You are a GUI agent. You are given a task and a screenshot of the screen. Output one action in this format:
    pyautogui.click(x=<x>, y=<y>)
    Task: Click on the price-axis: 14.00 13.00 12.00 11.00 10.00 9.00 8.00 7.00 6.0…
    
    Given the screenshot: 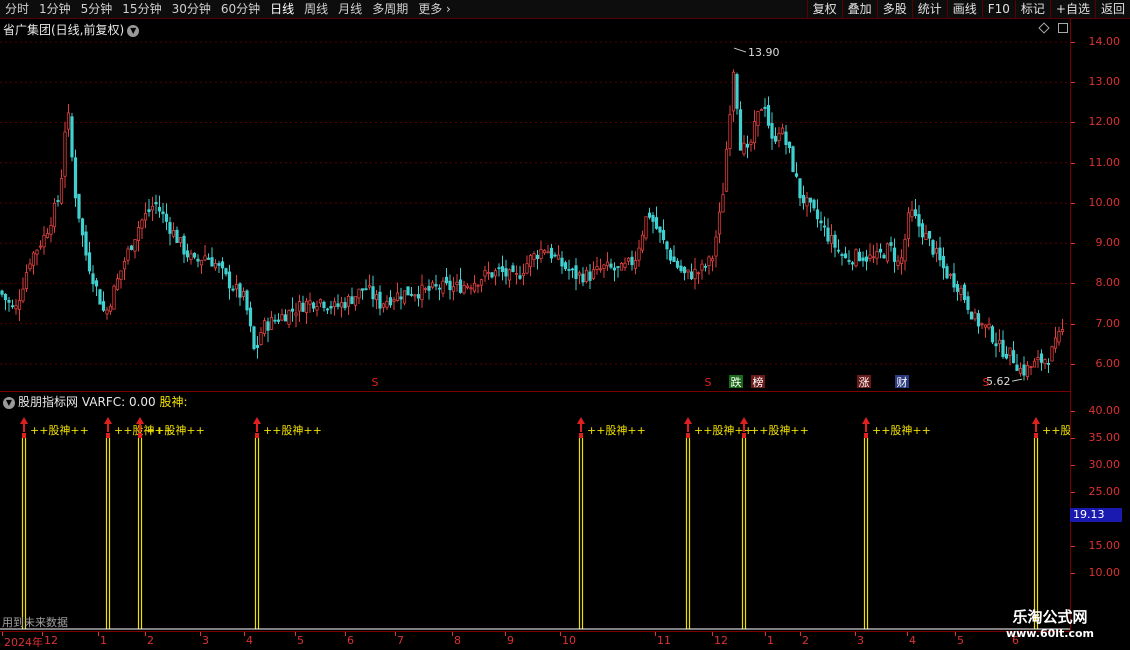 What is the action you would take?
    pyautogui.click(x=1100, y=325)
    